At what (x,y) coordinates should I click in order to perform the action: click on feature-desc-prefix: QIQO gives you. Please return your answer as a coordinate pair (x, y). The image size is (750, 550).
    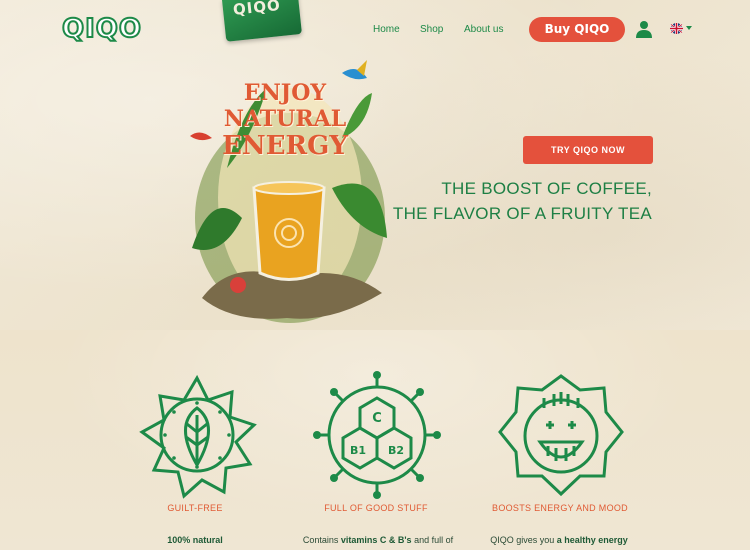
    Looking at the image, I should click on (523, 540).